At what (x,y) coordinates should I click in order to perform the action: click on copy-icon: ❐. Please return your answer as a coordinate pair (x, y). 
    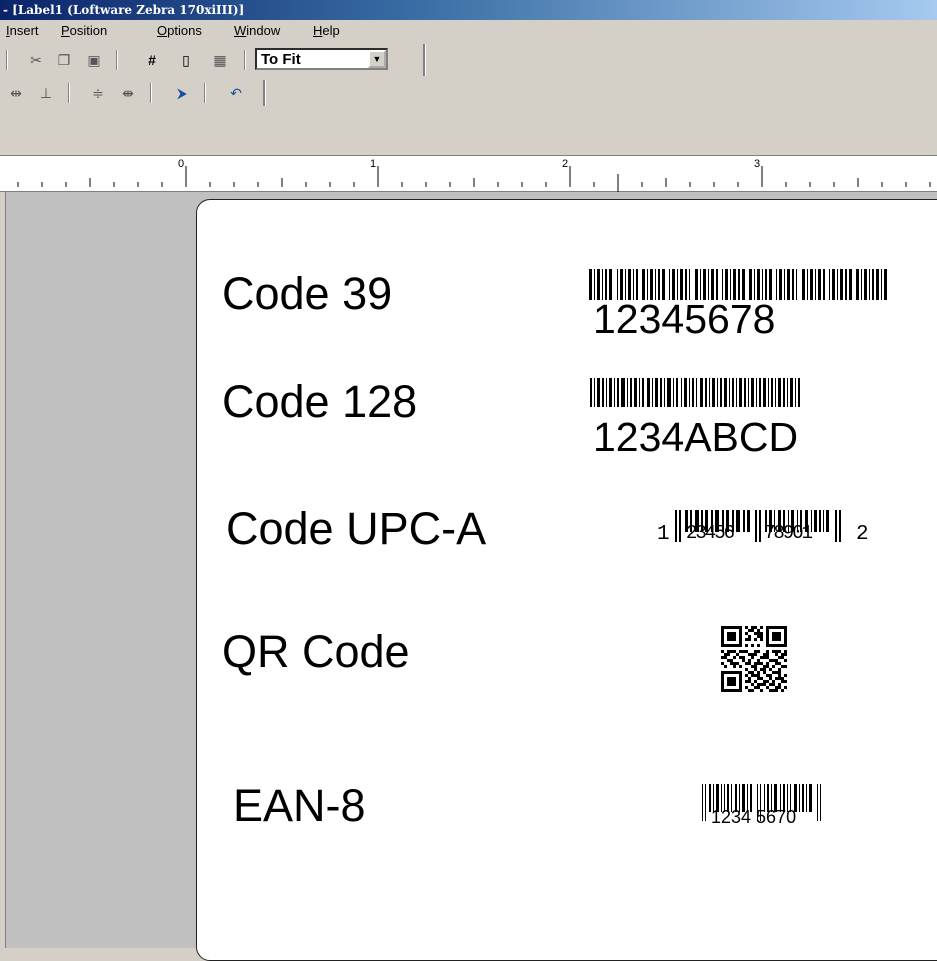
    Looking at the image, I should click on (64, 60).